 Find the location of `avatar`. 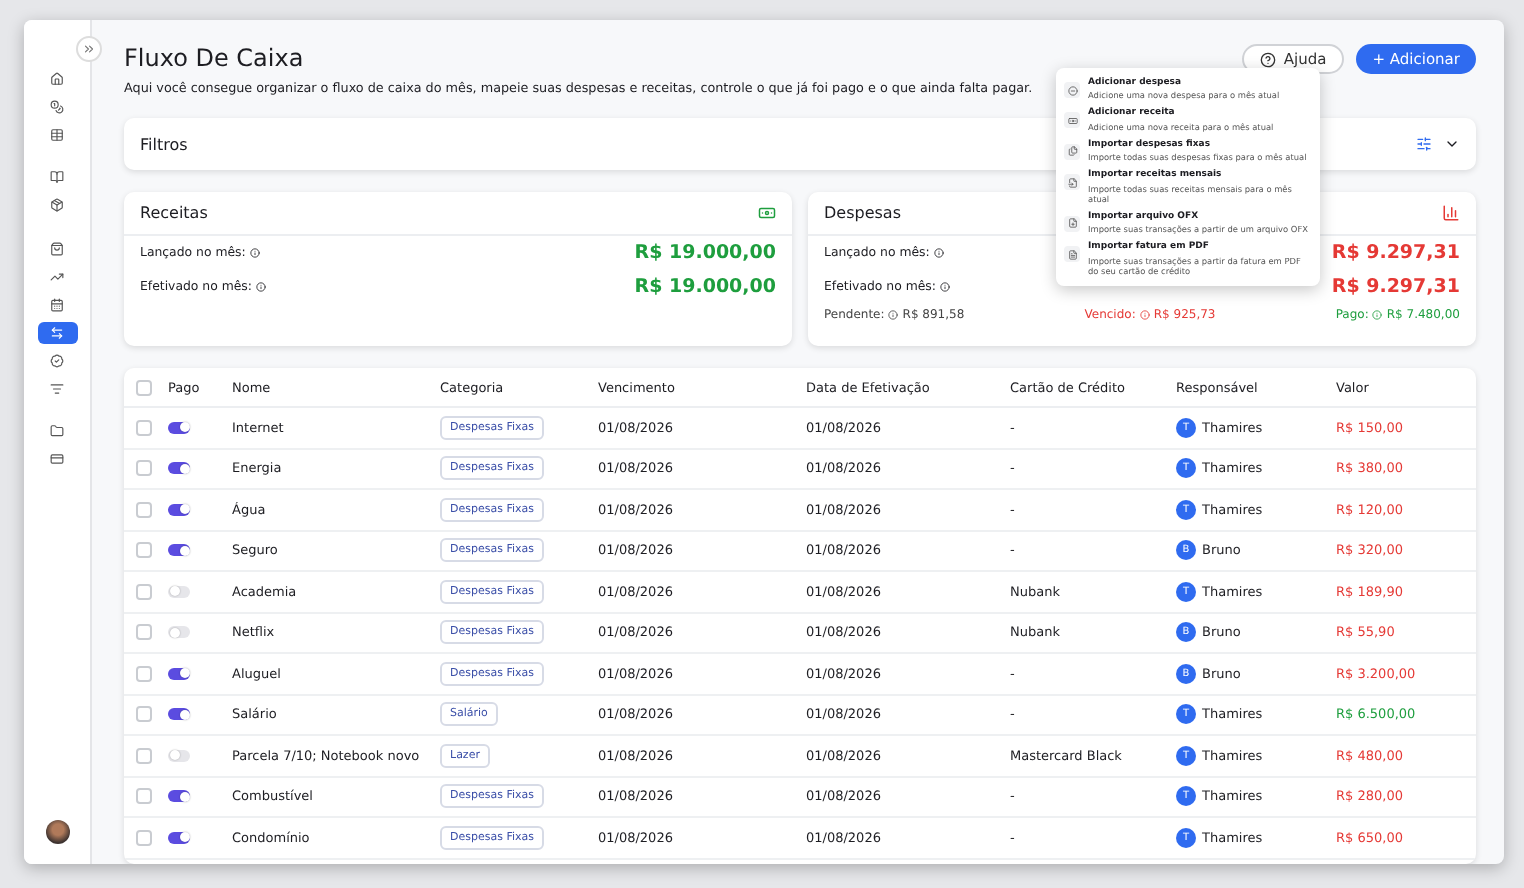

avatar is located at coordinates (57, 832).